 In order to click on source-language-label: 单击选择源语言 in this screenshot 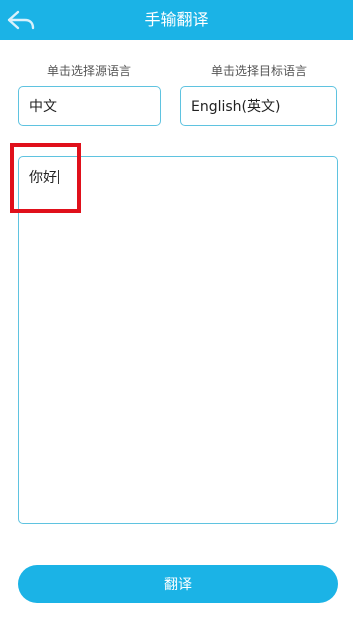, I will do `click(88, 71)`.